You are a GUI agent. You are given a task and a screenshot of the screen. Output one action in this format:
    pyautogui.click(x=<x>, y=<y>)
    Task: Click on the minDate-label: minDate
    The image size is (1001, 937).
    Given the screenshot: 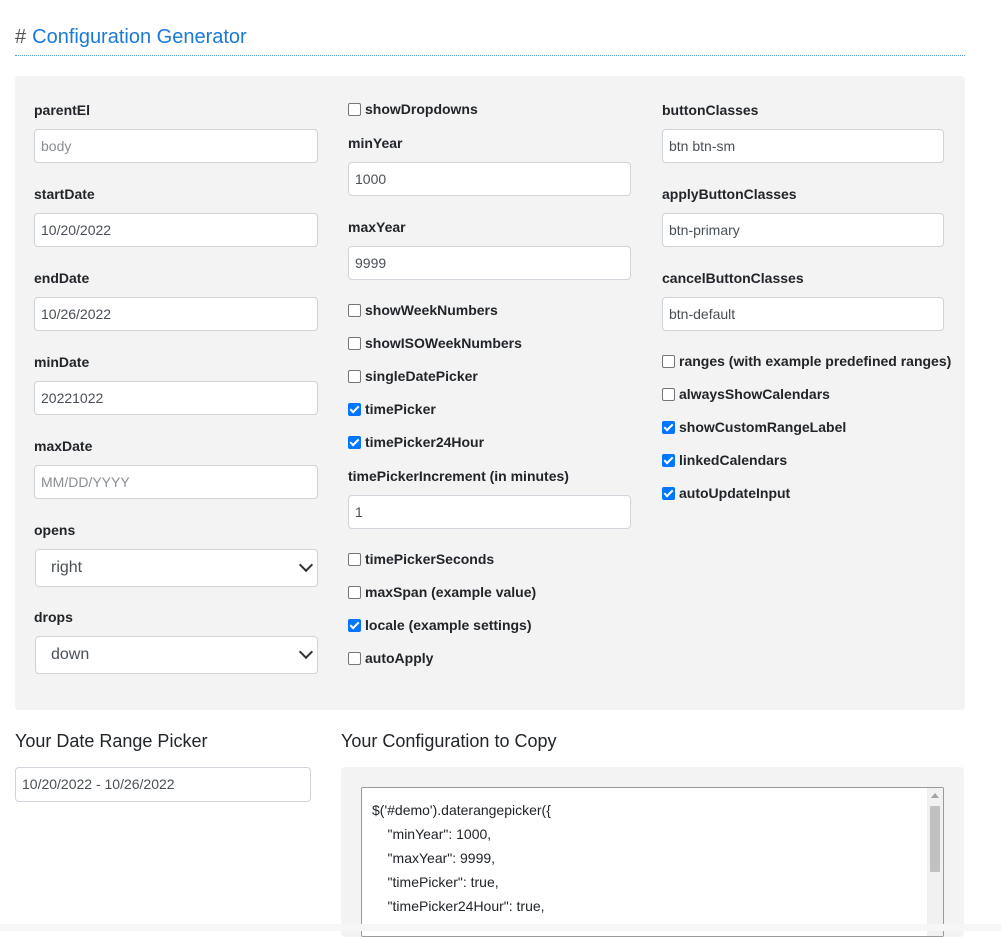 What is the action you would take?
    pyautogui.click(x=62, y=362)
    